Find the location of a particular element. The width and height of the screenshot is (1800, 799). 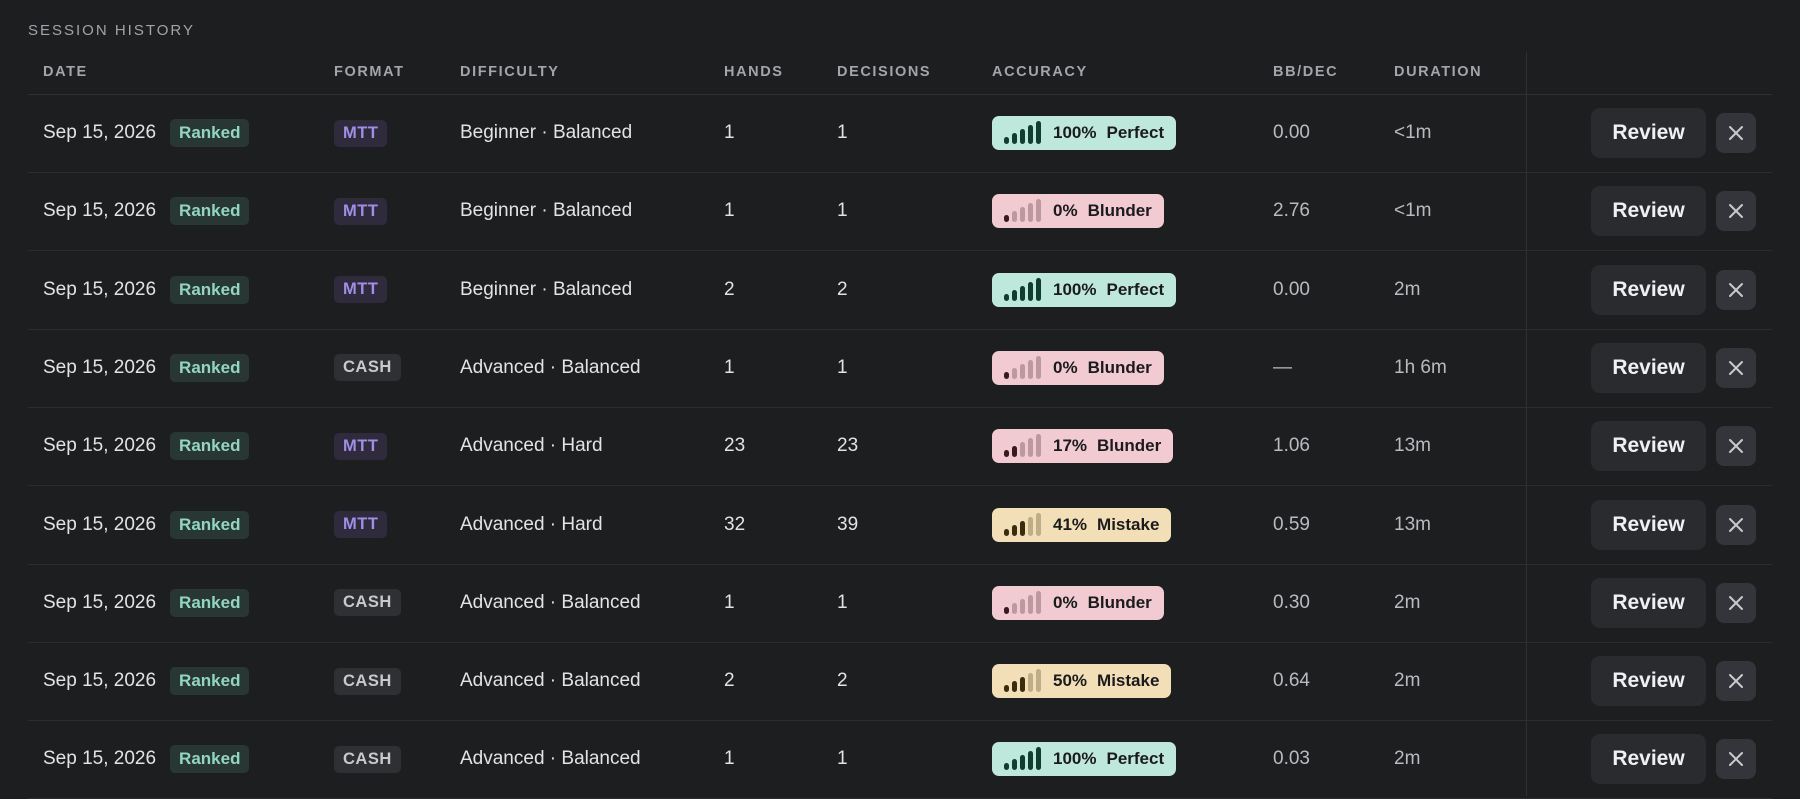

bb-dec-cell: 0.59 is located at coordinates (1291, 524).